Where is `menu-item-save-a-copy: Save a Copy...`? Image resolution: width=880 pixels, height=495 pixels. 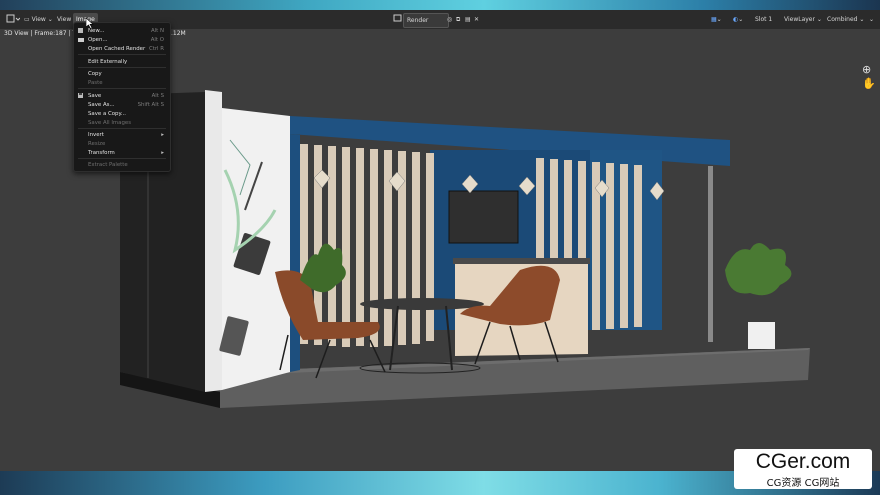 menu-item-save-a-copy: Save a Copy... is located at coordinates (122, 114).